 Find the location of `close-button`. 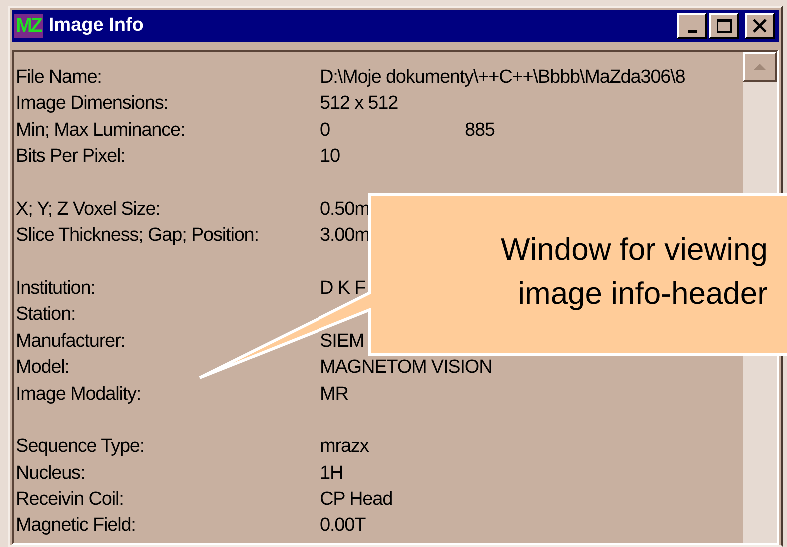

close-button is located at coordinates (760, 26).